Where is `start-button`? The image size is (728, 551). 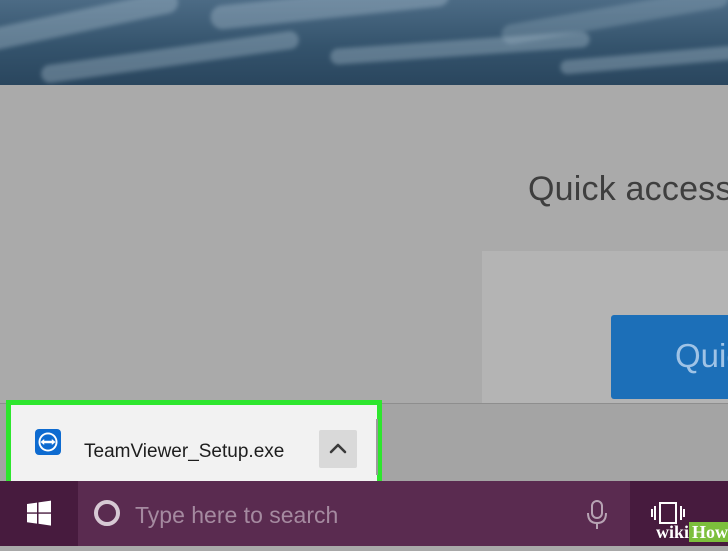 start-button is located at coordinates (39, 513).